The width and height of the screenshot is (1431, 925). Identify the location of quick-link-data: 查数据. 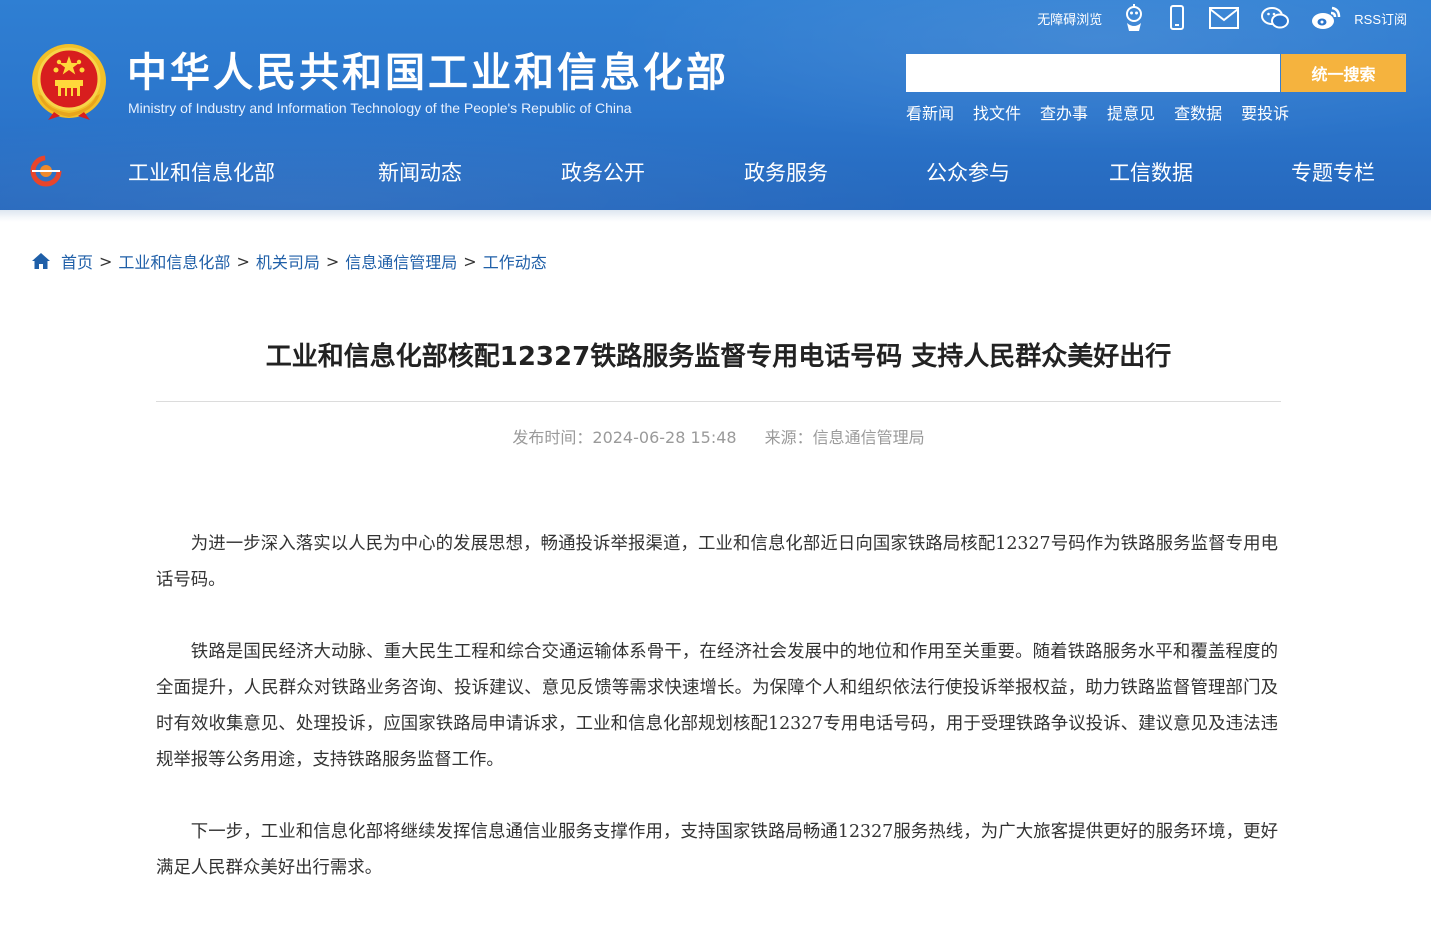
(1198, 112).